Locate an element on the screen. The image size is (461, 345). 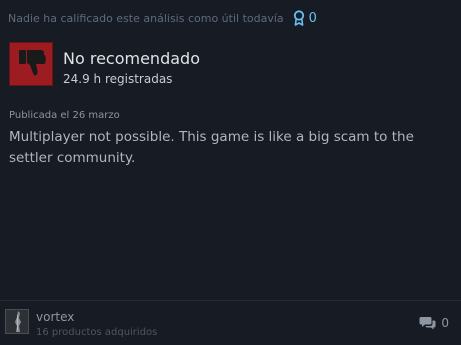
award-button: 0 is located at coordinates (305, 18).